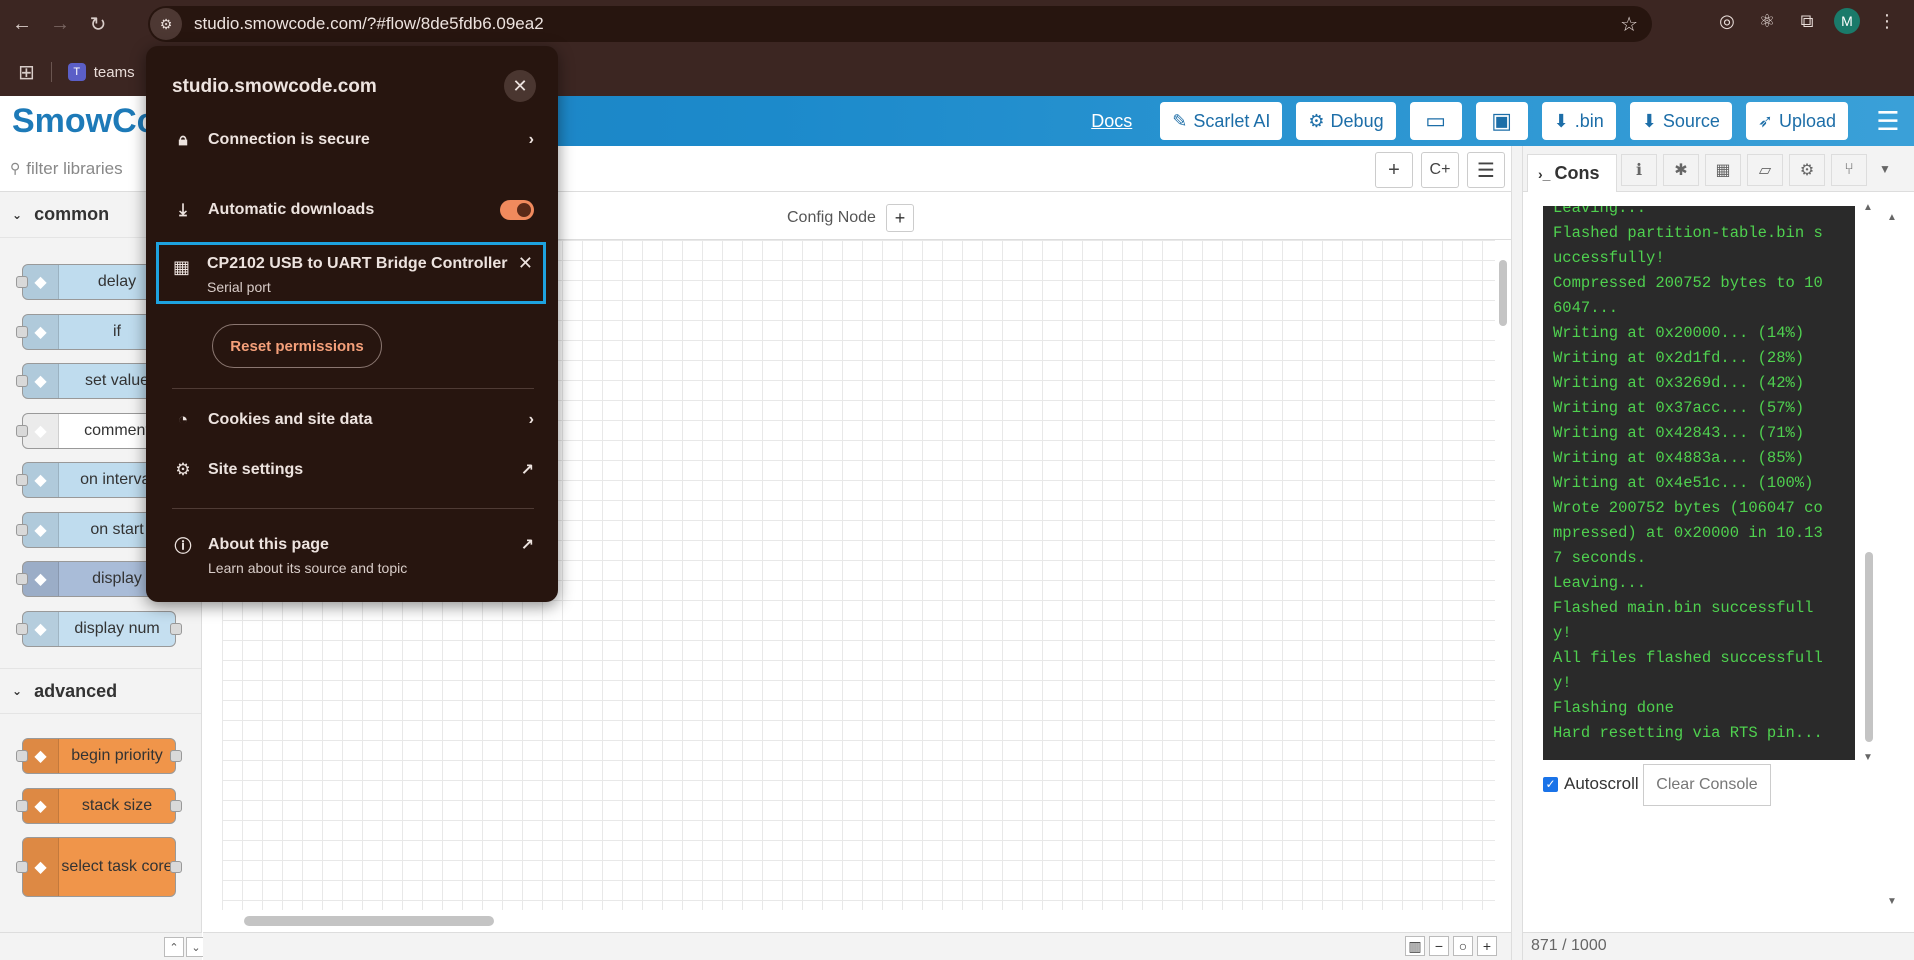 The height and width of the screenshot is (960, 1914). What do you see at coordinates (98, 24) in the screenshot?
I see `reload-icon: ↻` at bounding box center [98, 24].